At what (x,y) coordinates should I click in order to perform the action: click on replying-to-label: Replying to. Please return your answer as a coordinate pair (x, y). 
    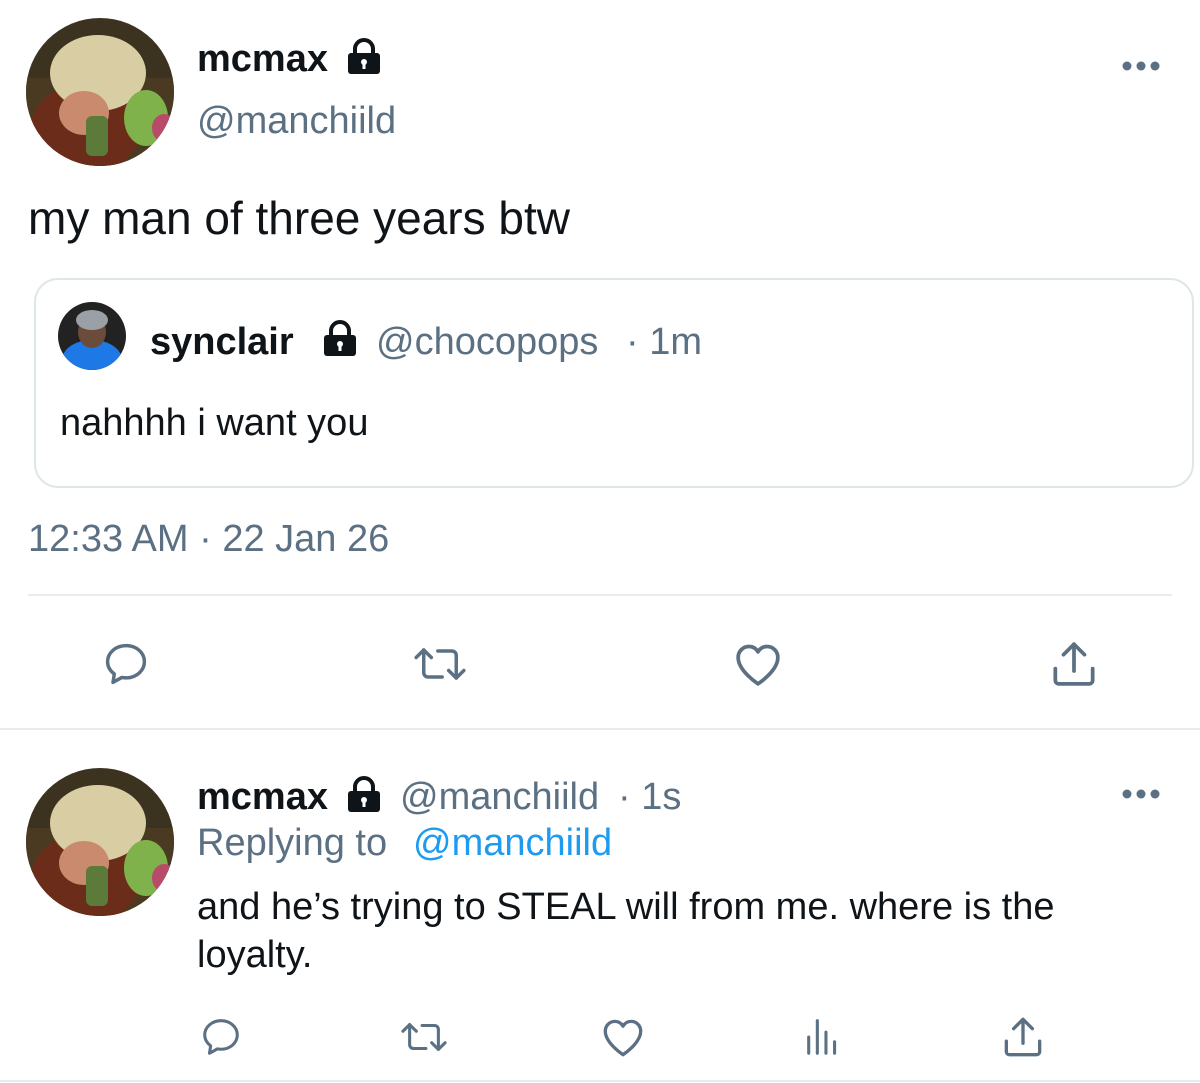
    Looking at the image, I should click on (292, 843).